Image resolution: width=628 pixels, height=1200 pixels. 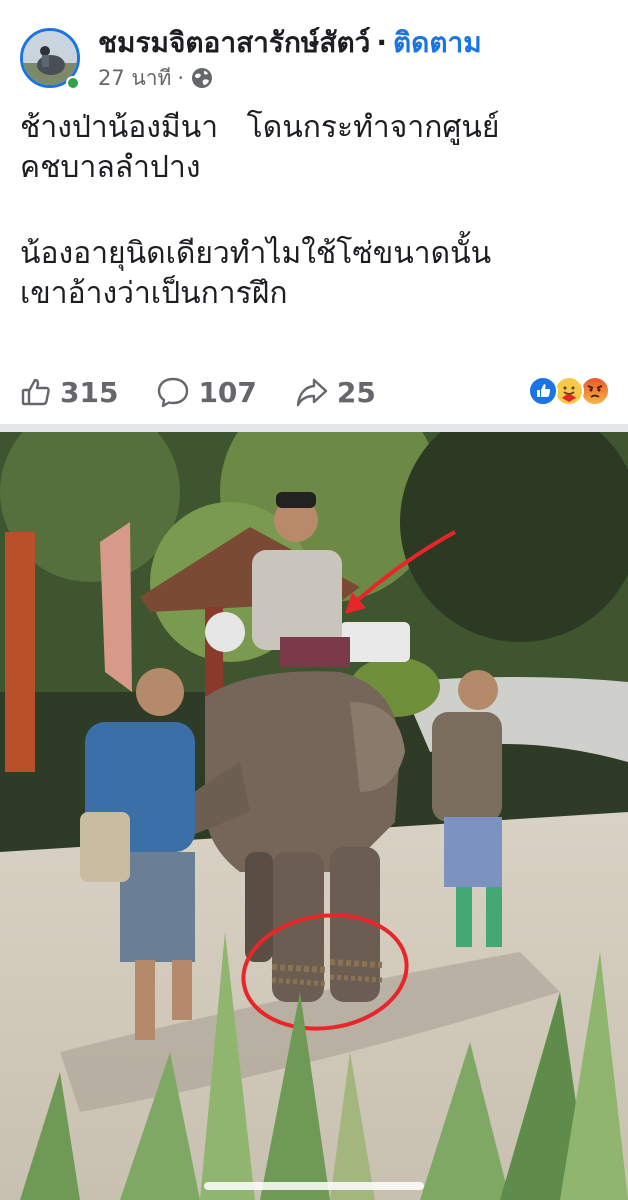 What do you see at coordinates (314, 1186) in the screenshot?
I see `home-indicator` at bounding box center [314, 1186].